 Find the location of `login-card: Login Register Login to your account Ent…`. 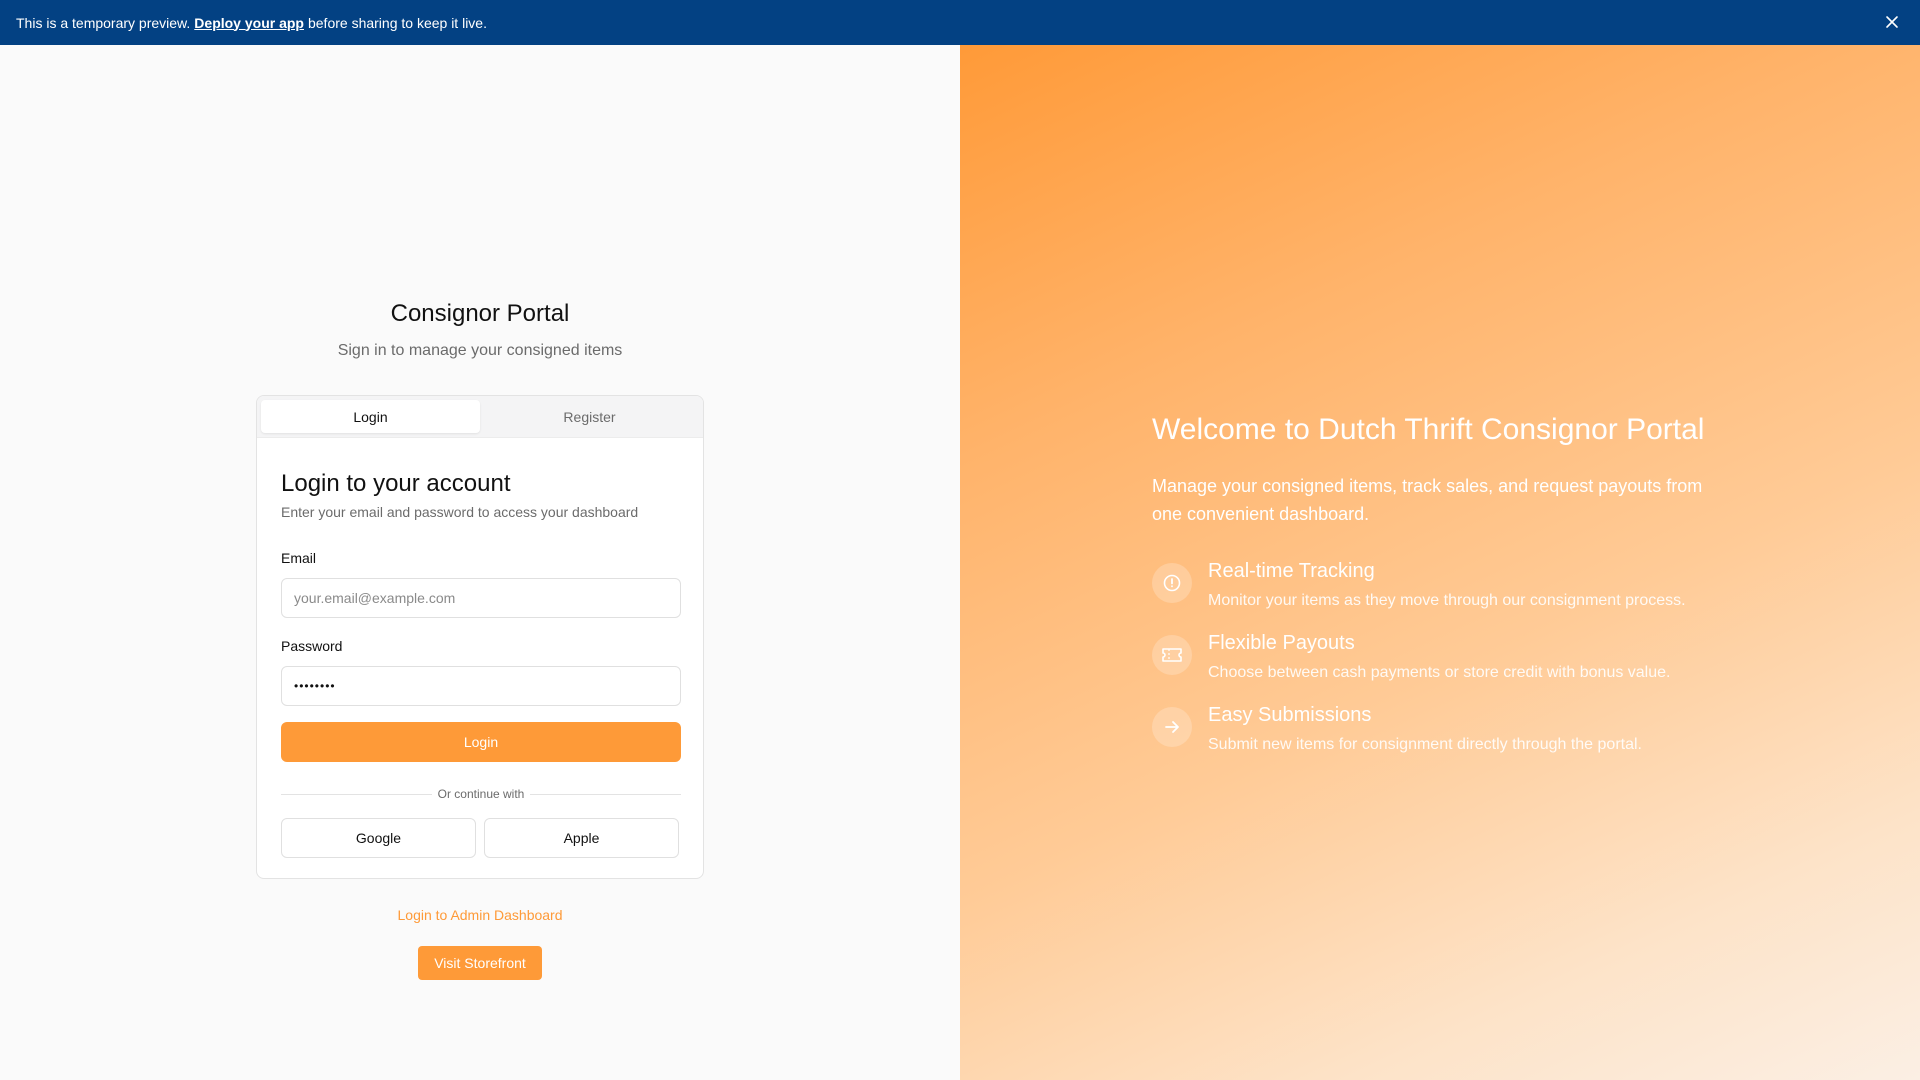

login-card: Login Register Login to your account Ent… is located at coordinates (480, 637).